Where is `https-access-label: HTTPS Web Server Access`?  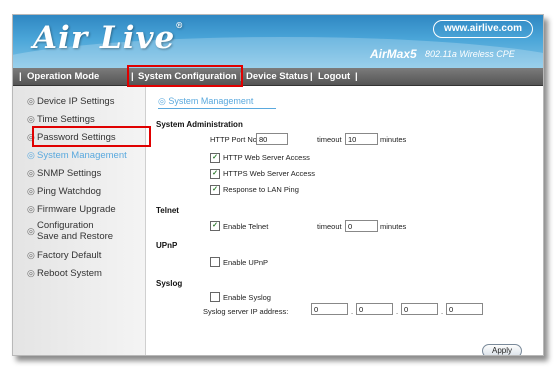 https-access-label: HTTPS Web Server Access is located at coordinates (269, 173).